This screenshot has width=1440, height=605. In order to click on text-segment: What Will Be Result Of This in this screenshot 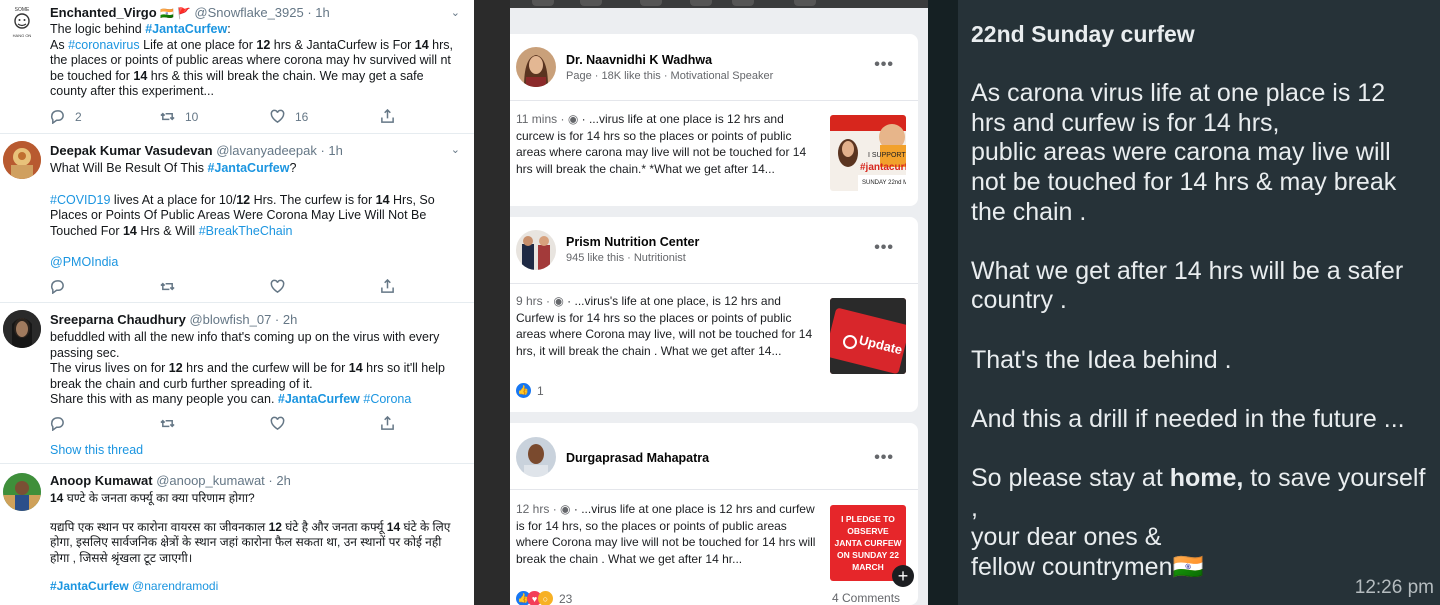, I will do `click(129, 168)`.